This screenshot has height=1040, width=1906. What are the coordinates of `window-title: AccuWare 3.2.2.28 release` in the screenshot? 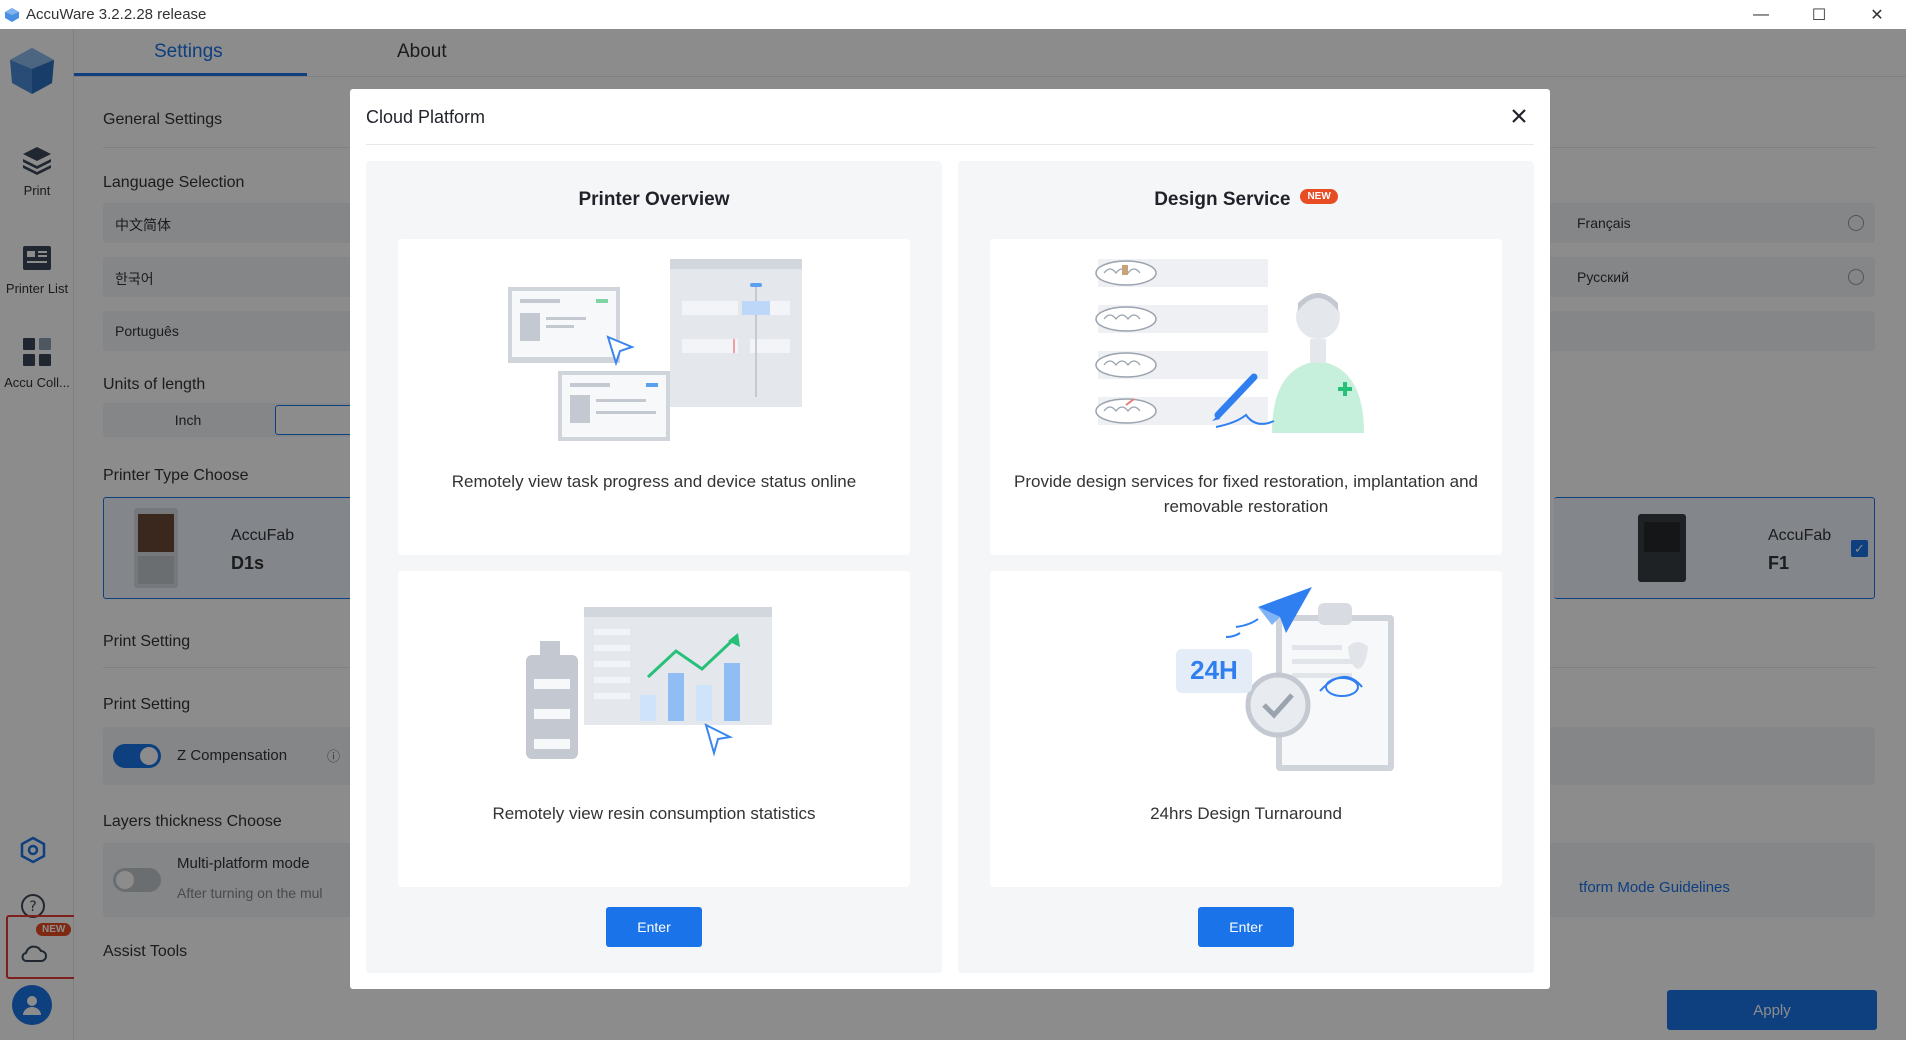 It's located at (116, 14).